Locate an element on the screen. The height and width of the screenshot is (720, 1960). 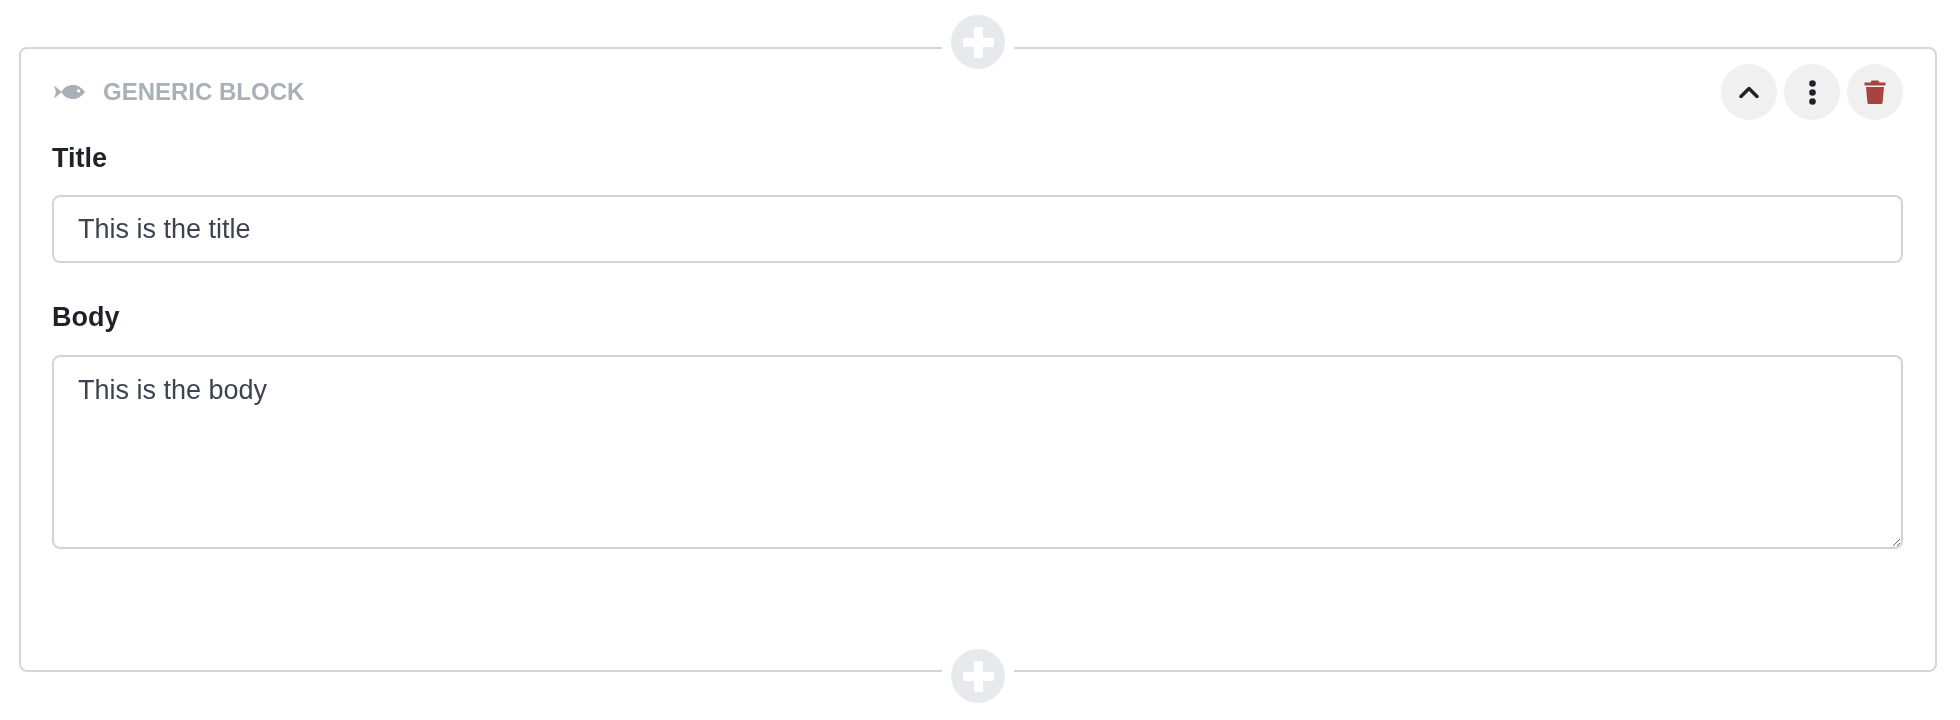
delete-button is located at coordinates (1875, 92).